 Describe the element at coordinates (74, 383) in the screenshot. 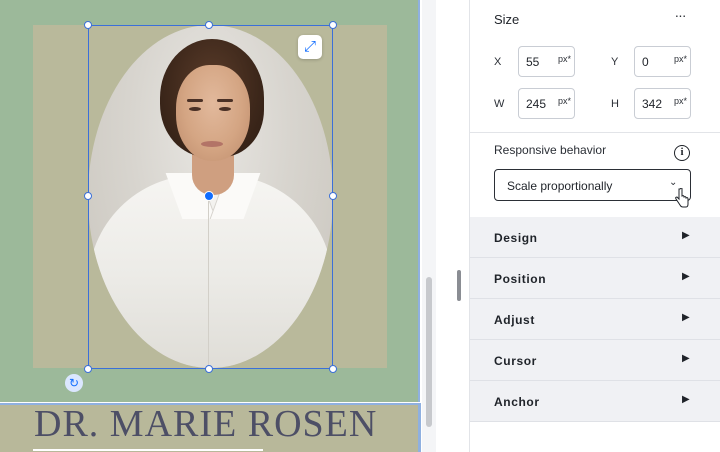

I see `rotate-icon: ↻` at that location.